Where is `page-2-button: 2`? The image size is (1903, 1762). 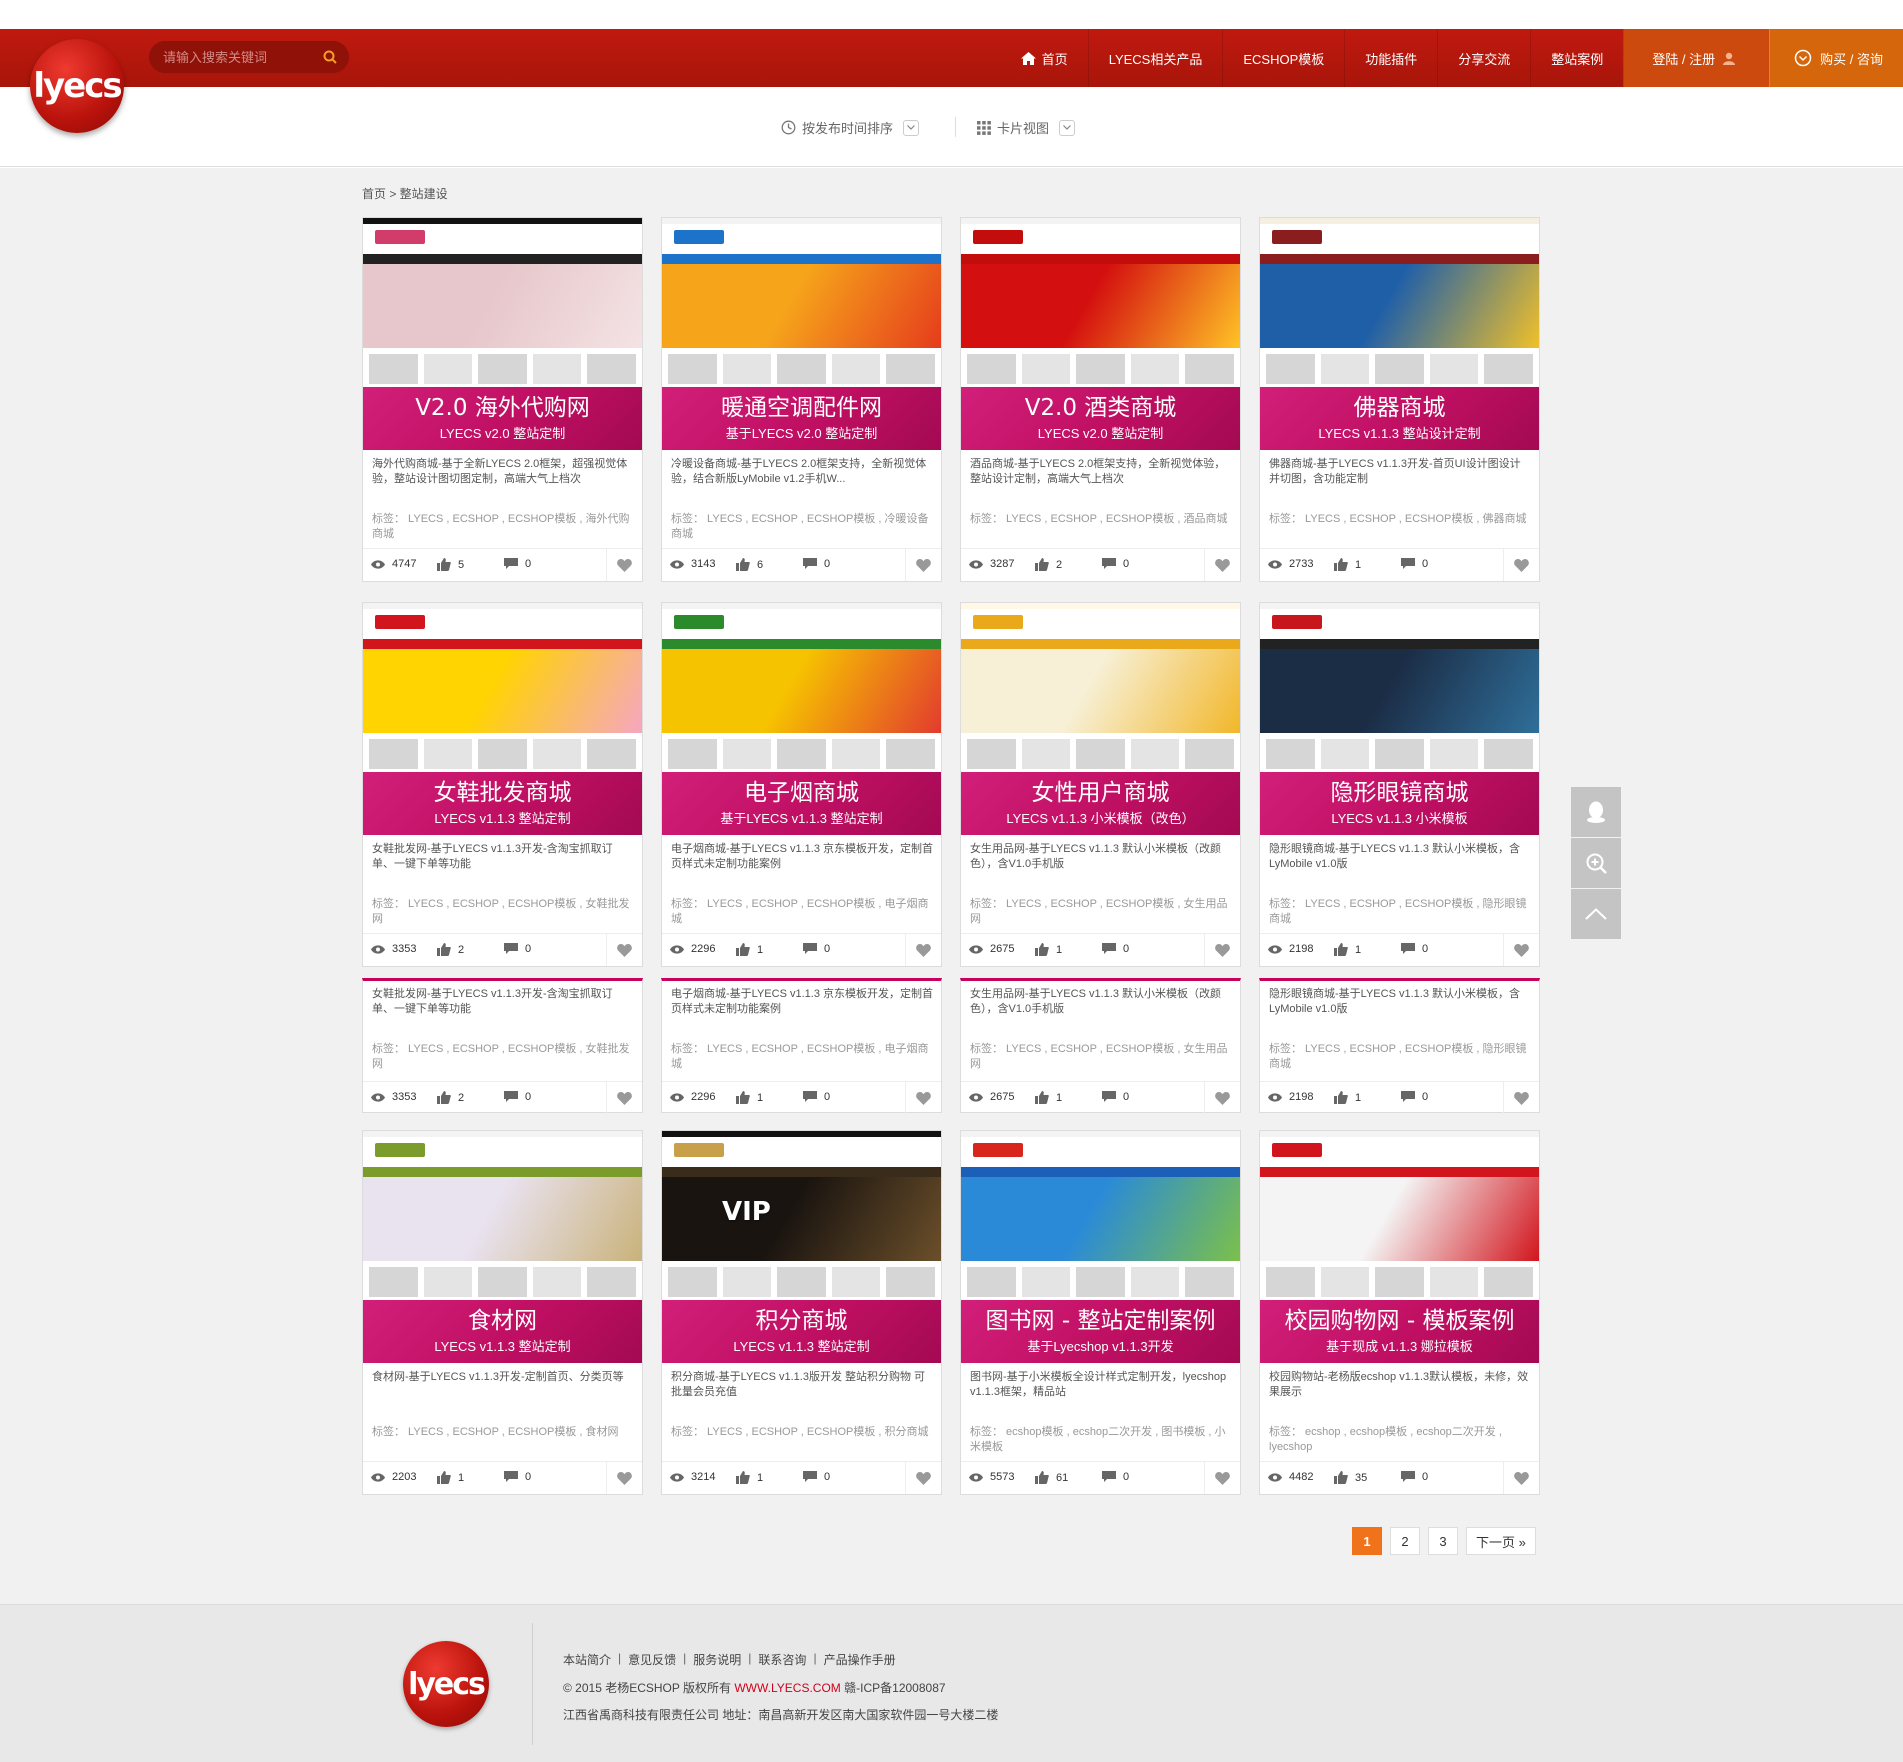
page-2-button: 2 is located at coordinates (1405, 1541).